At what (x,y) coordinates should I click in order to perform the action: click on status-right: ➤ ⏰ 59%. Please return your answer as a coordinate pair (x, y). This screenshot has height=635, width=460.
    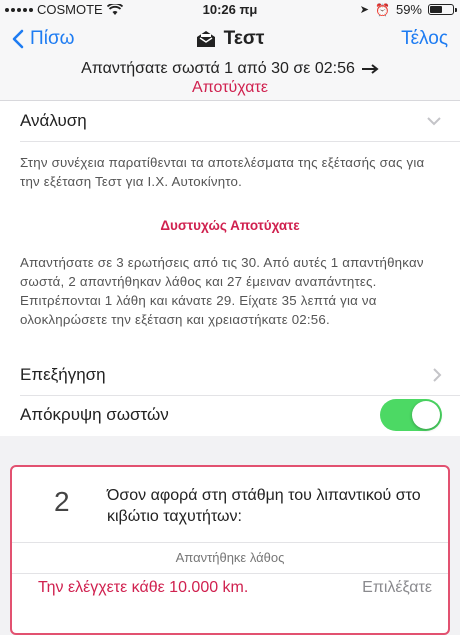
    Looking at the image, I should click on (408, 9).